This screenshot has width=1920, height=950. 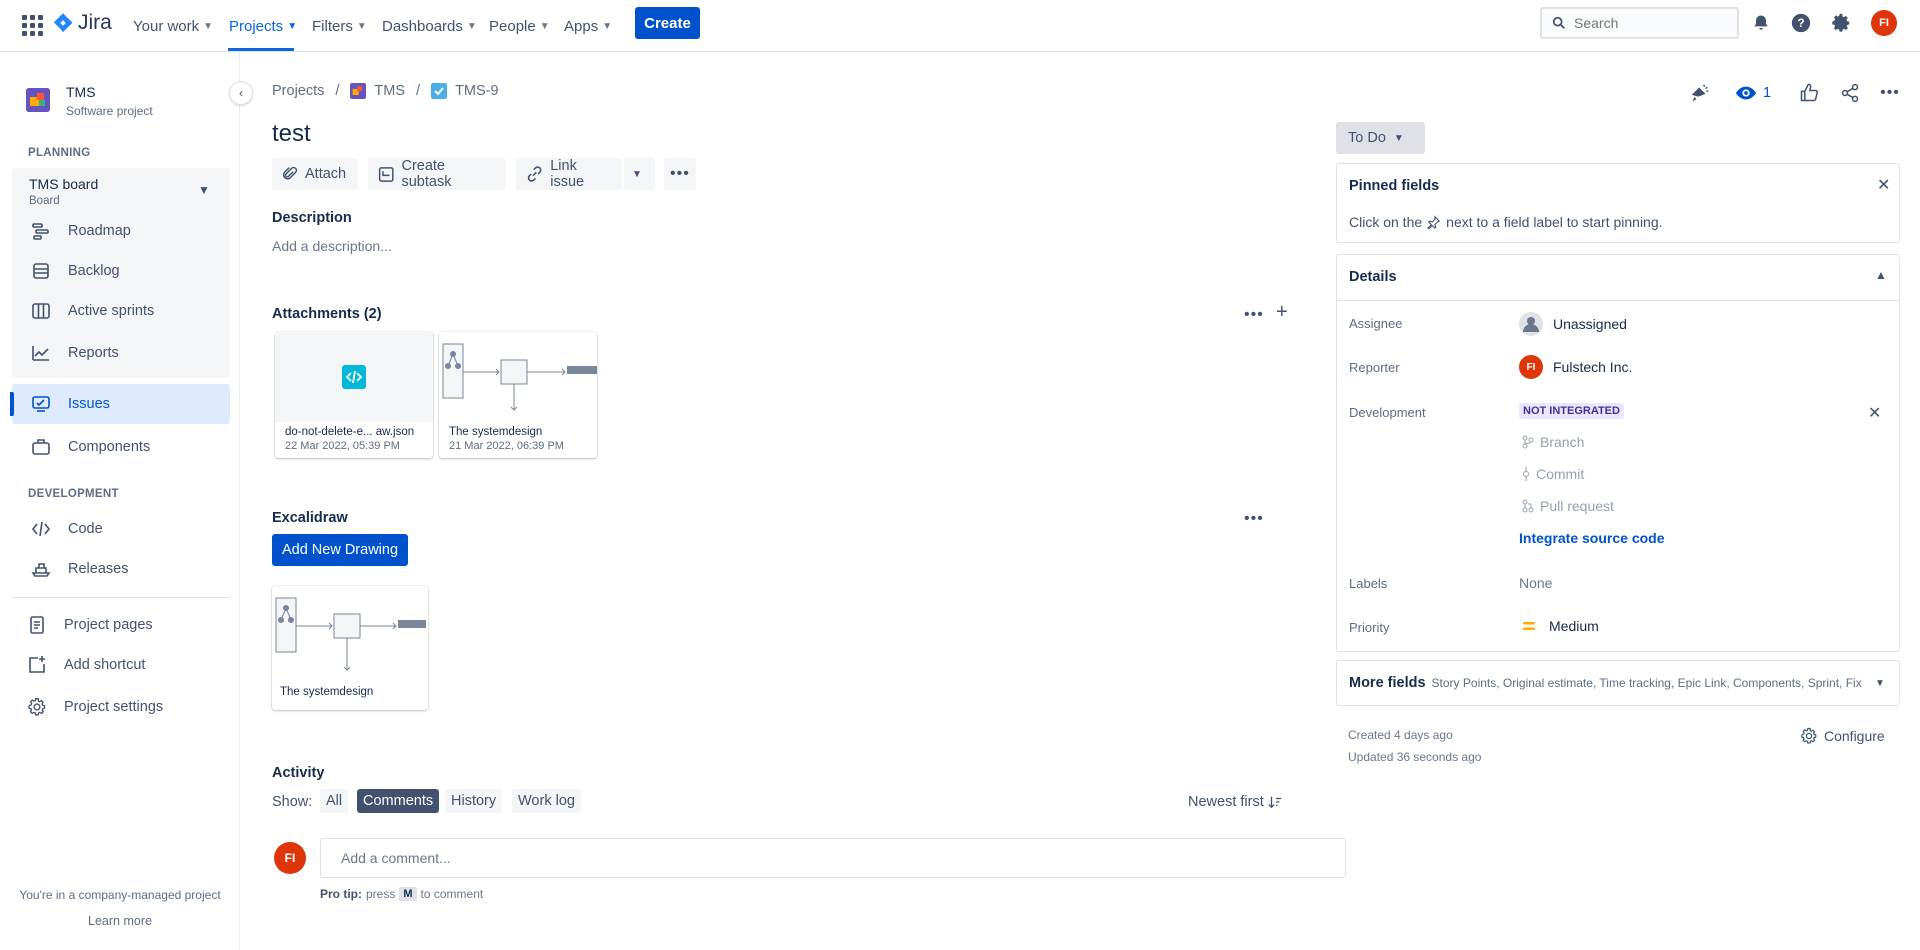 I want to click on attachment-date: 22 Mar 2022, 05:39 PM, so click(x=342, y=446).